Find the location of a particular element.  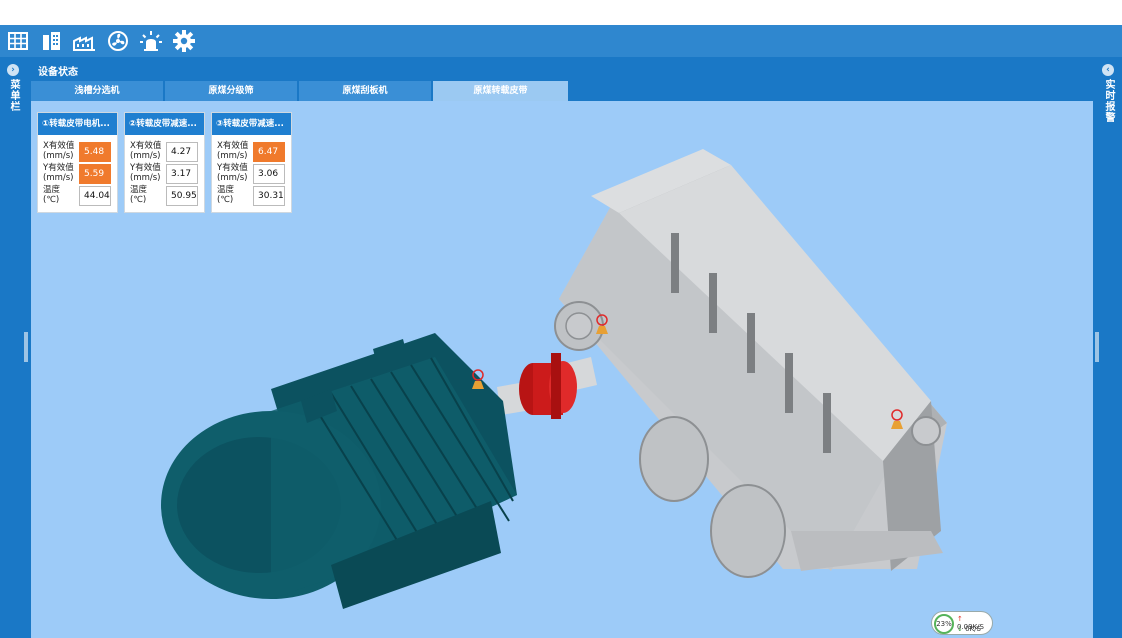

right-collapse-handle is located at coordinates (1097, 347).